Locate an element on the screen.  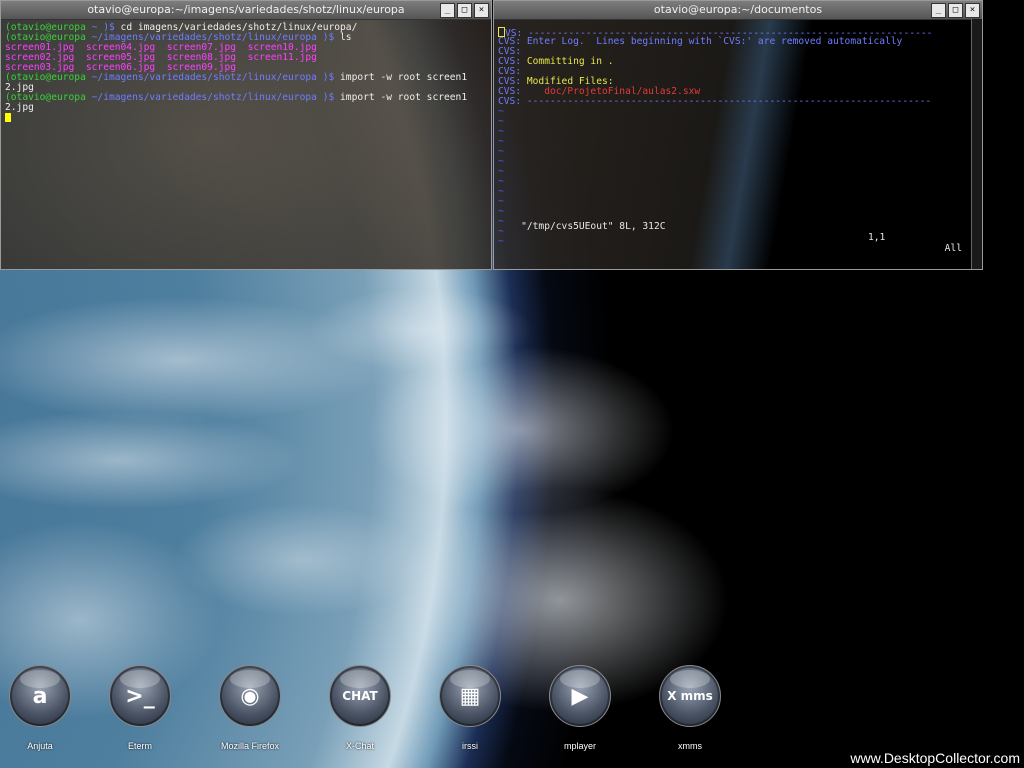
dock-label: Mozilla Firefox is located at coordinates (249, 746).